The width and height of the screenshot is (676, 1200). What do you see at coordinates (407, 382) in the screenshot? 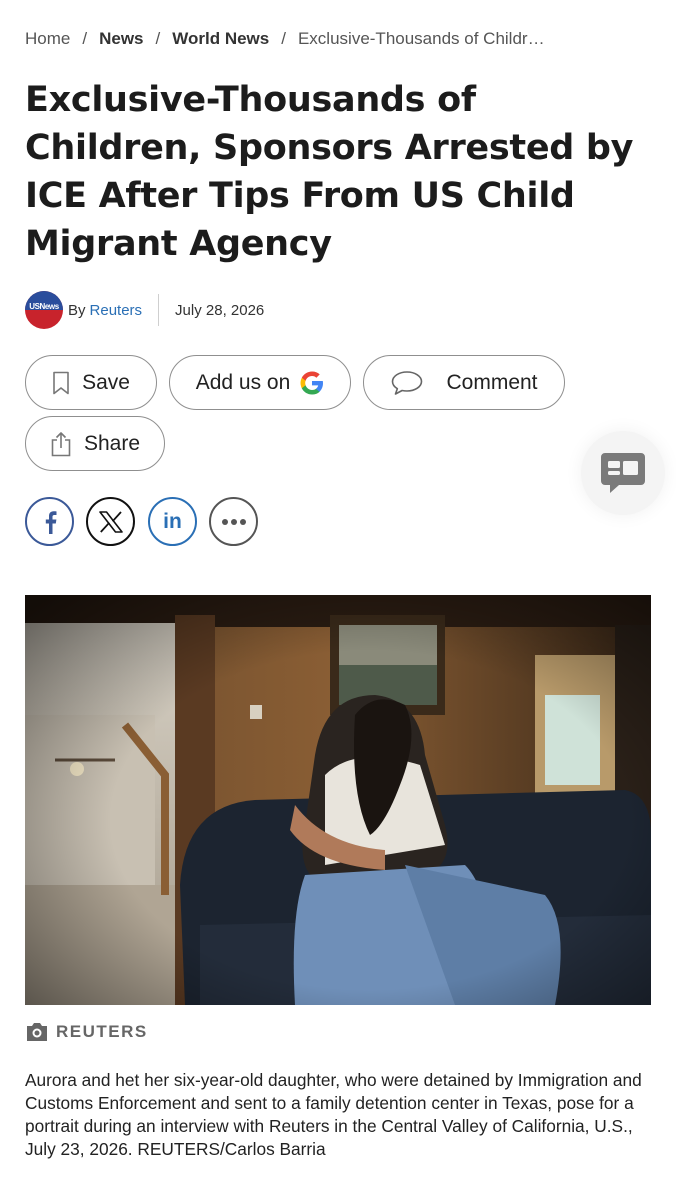
I see `comment-icon` at bounding box center [407, 382].